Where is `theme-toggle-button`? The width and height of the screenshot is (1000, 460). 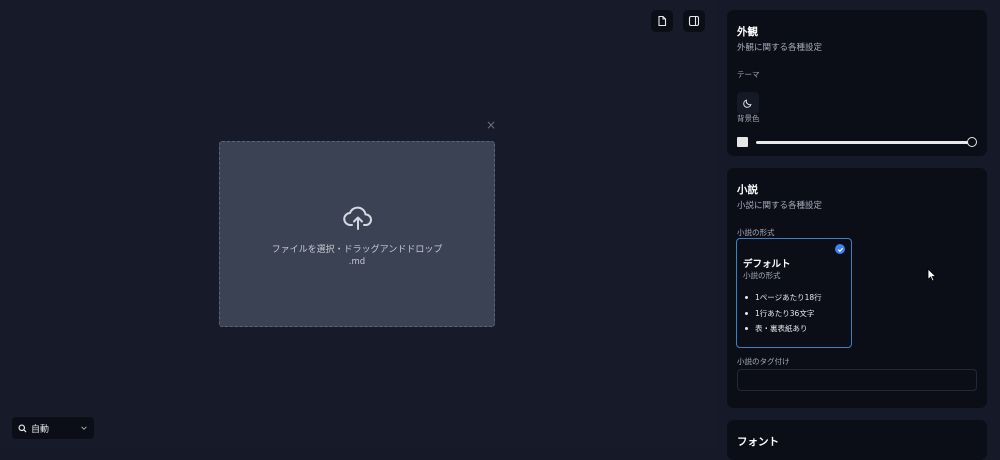
theme-toggle-button is located at coordinates (748, 103).